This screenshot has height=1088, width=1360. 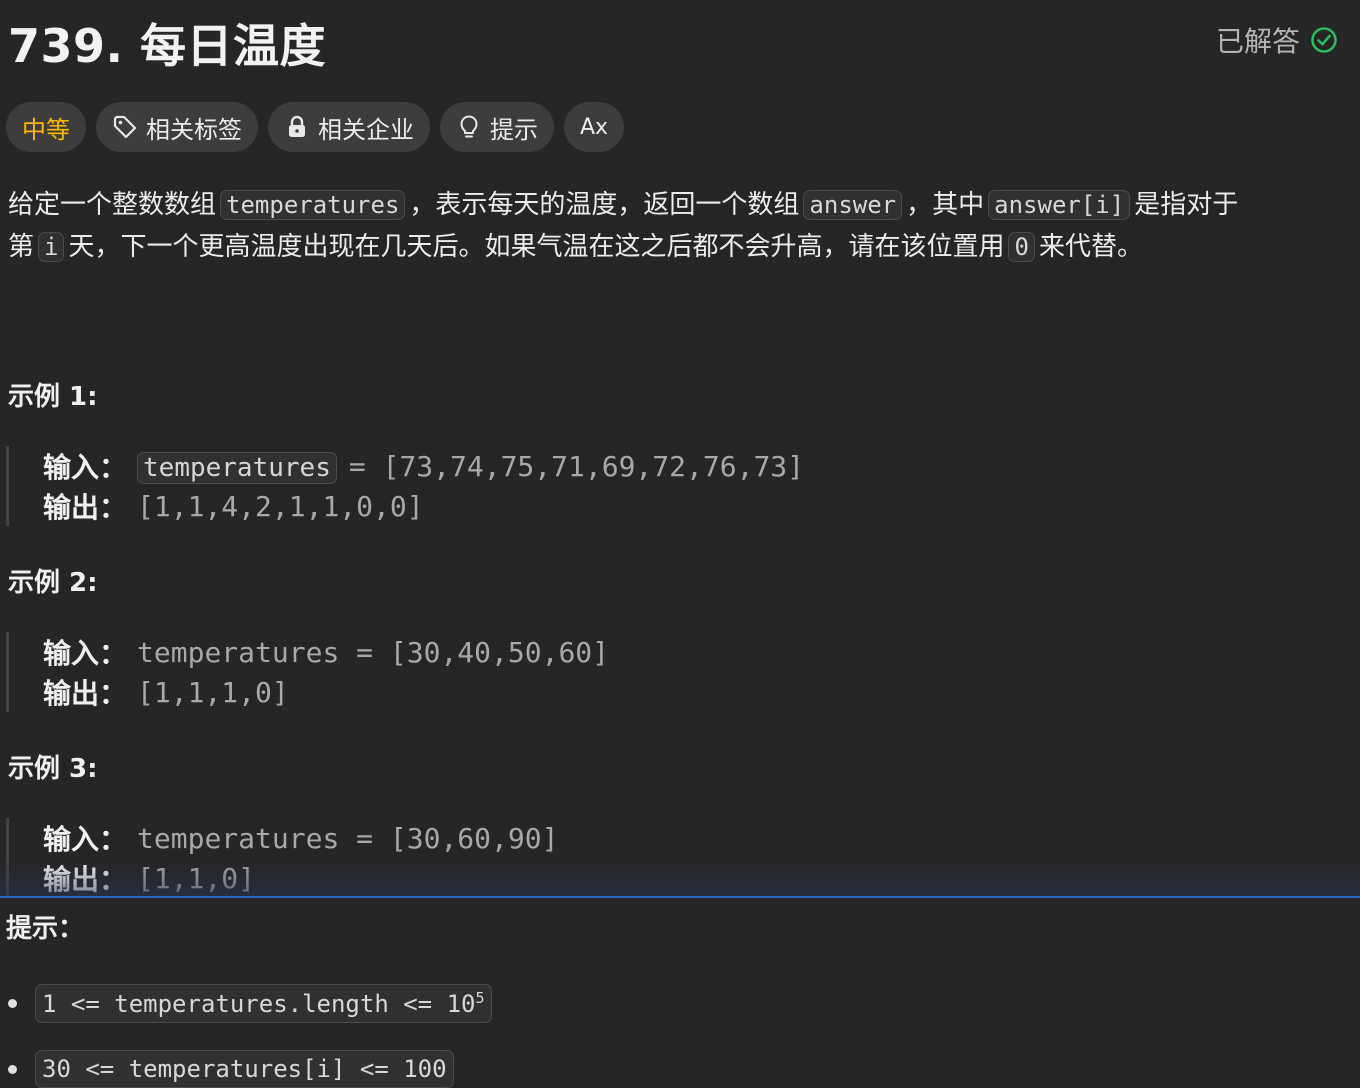 What do you see at coordinates (125, 127) in the screenshot?
I see `tag-icon` at bounding box center [125, 127].